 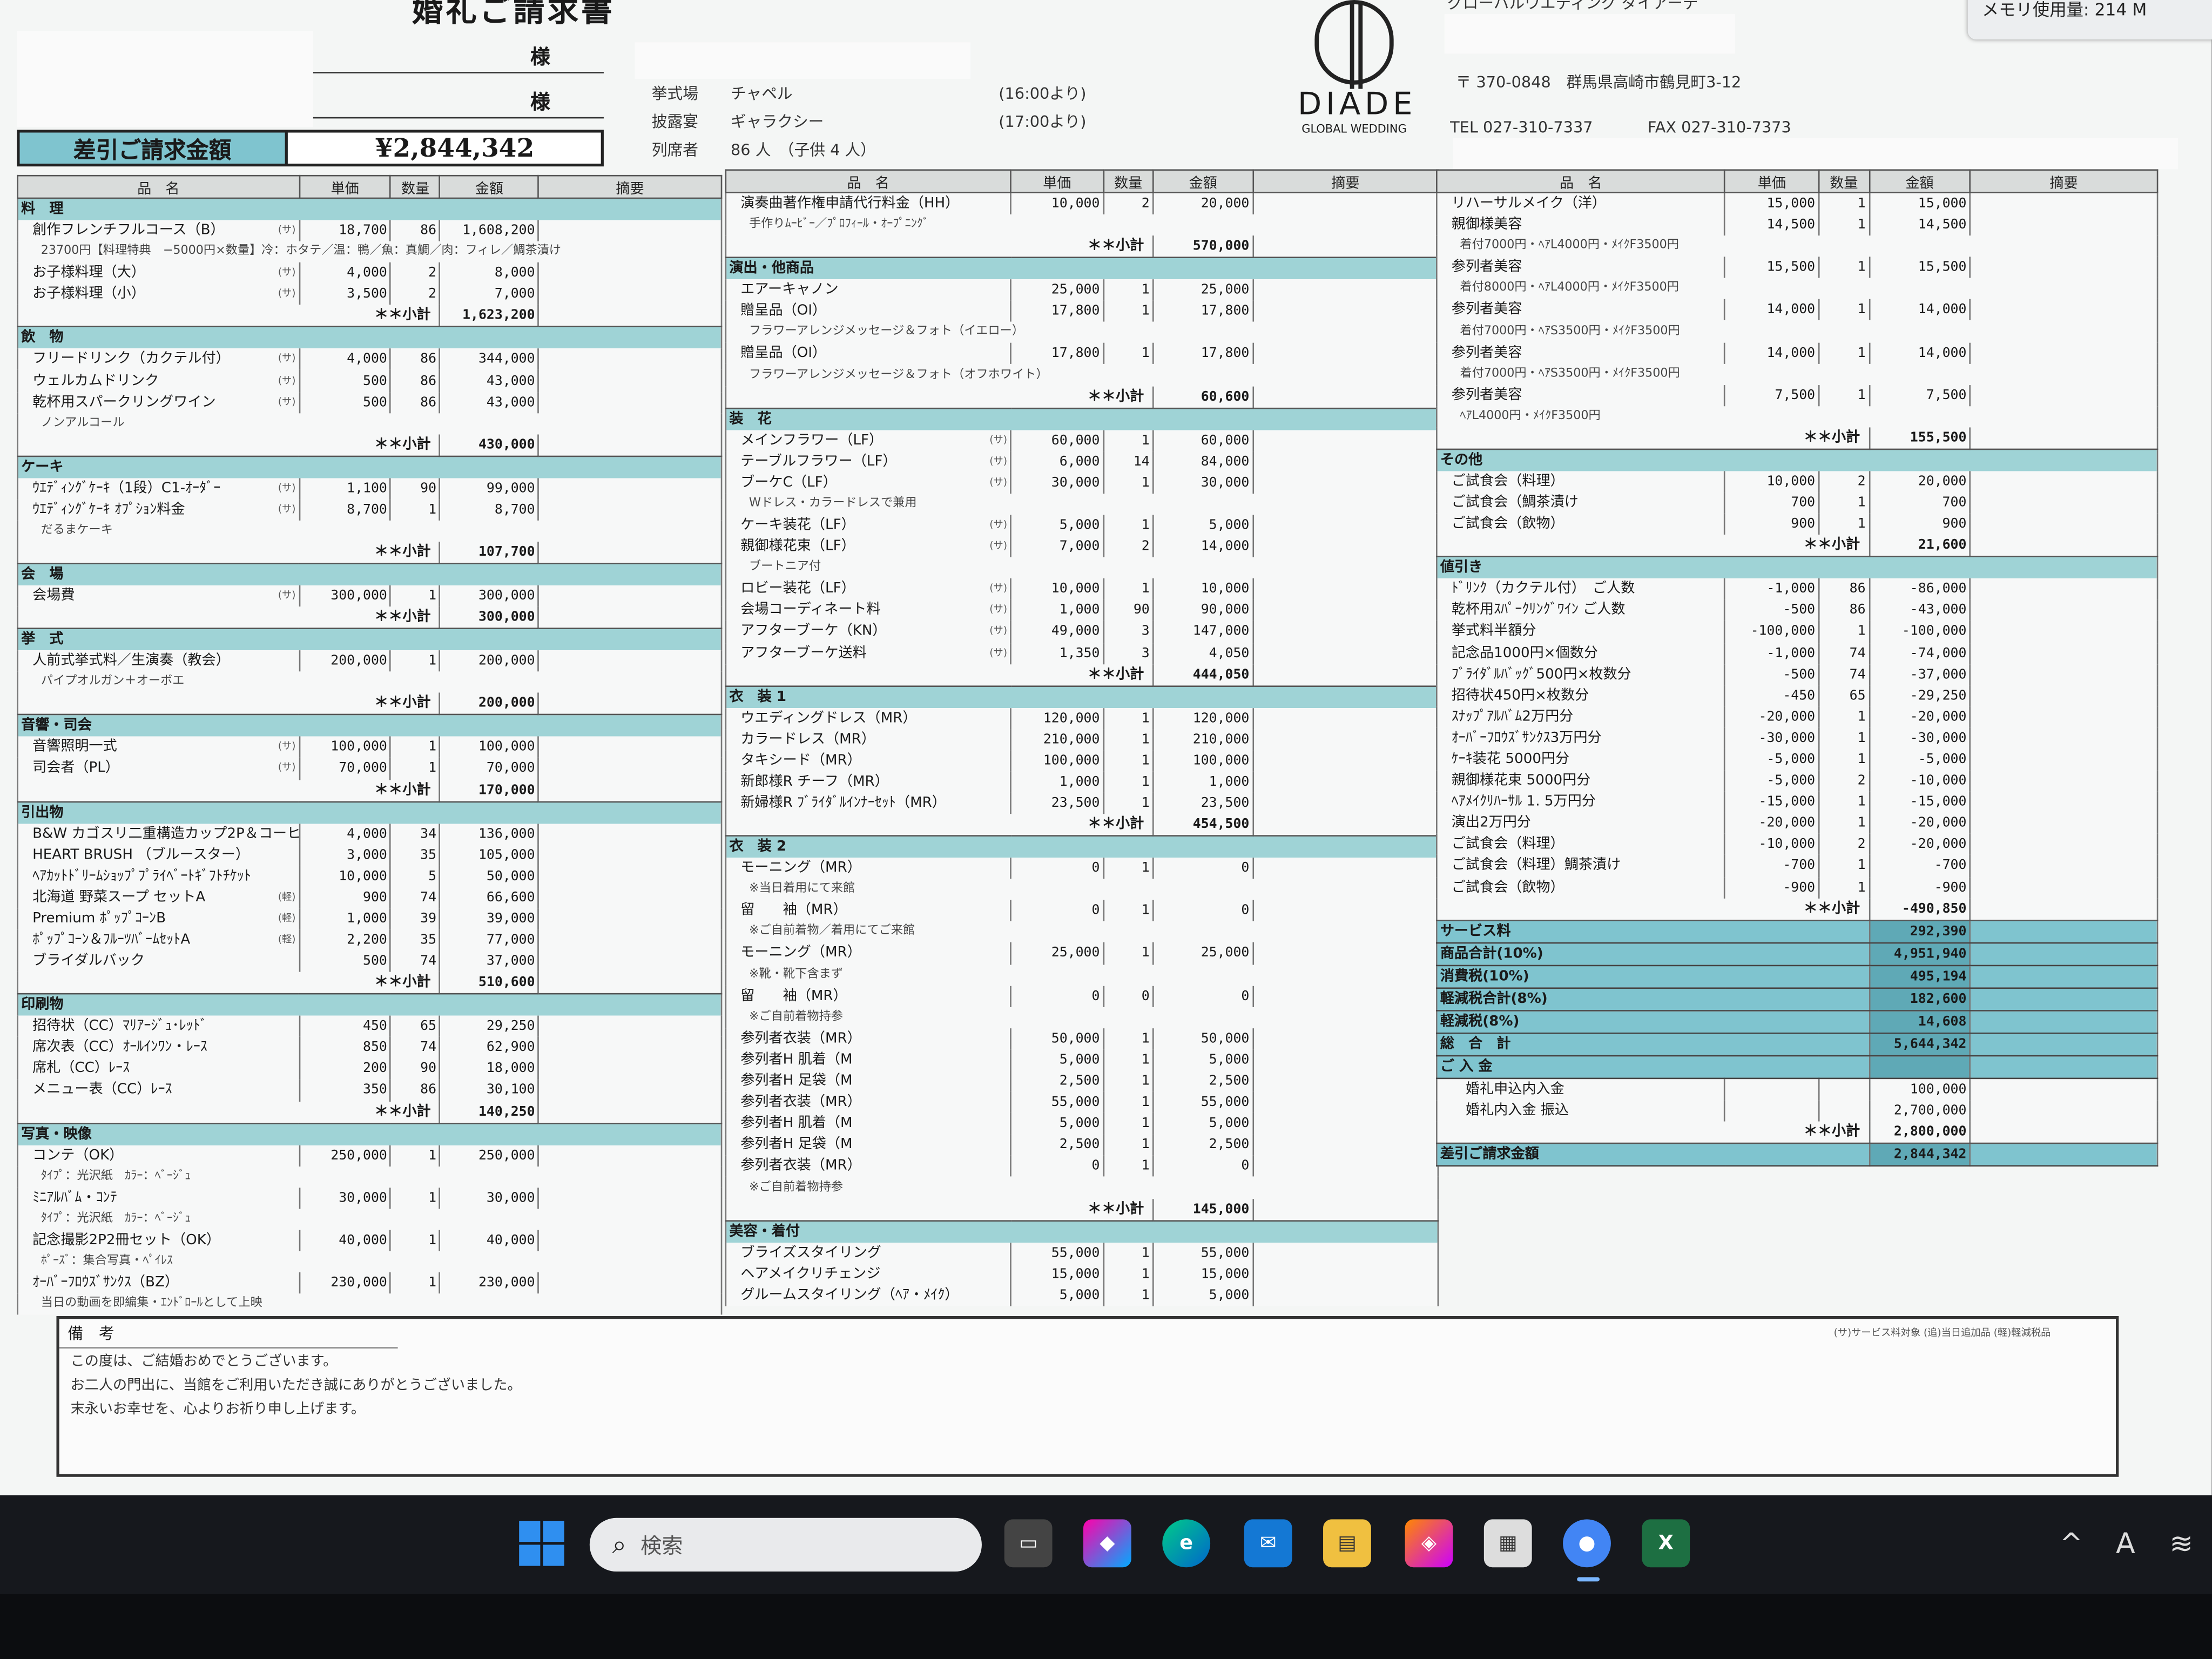 What do you see at coordinates (1186, 1543) in the screenshot?
I see `edge-icon: e` at bounding box center [1186, 1543].